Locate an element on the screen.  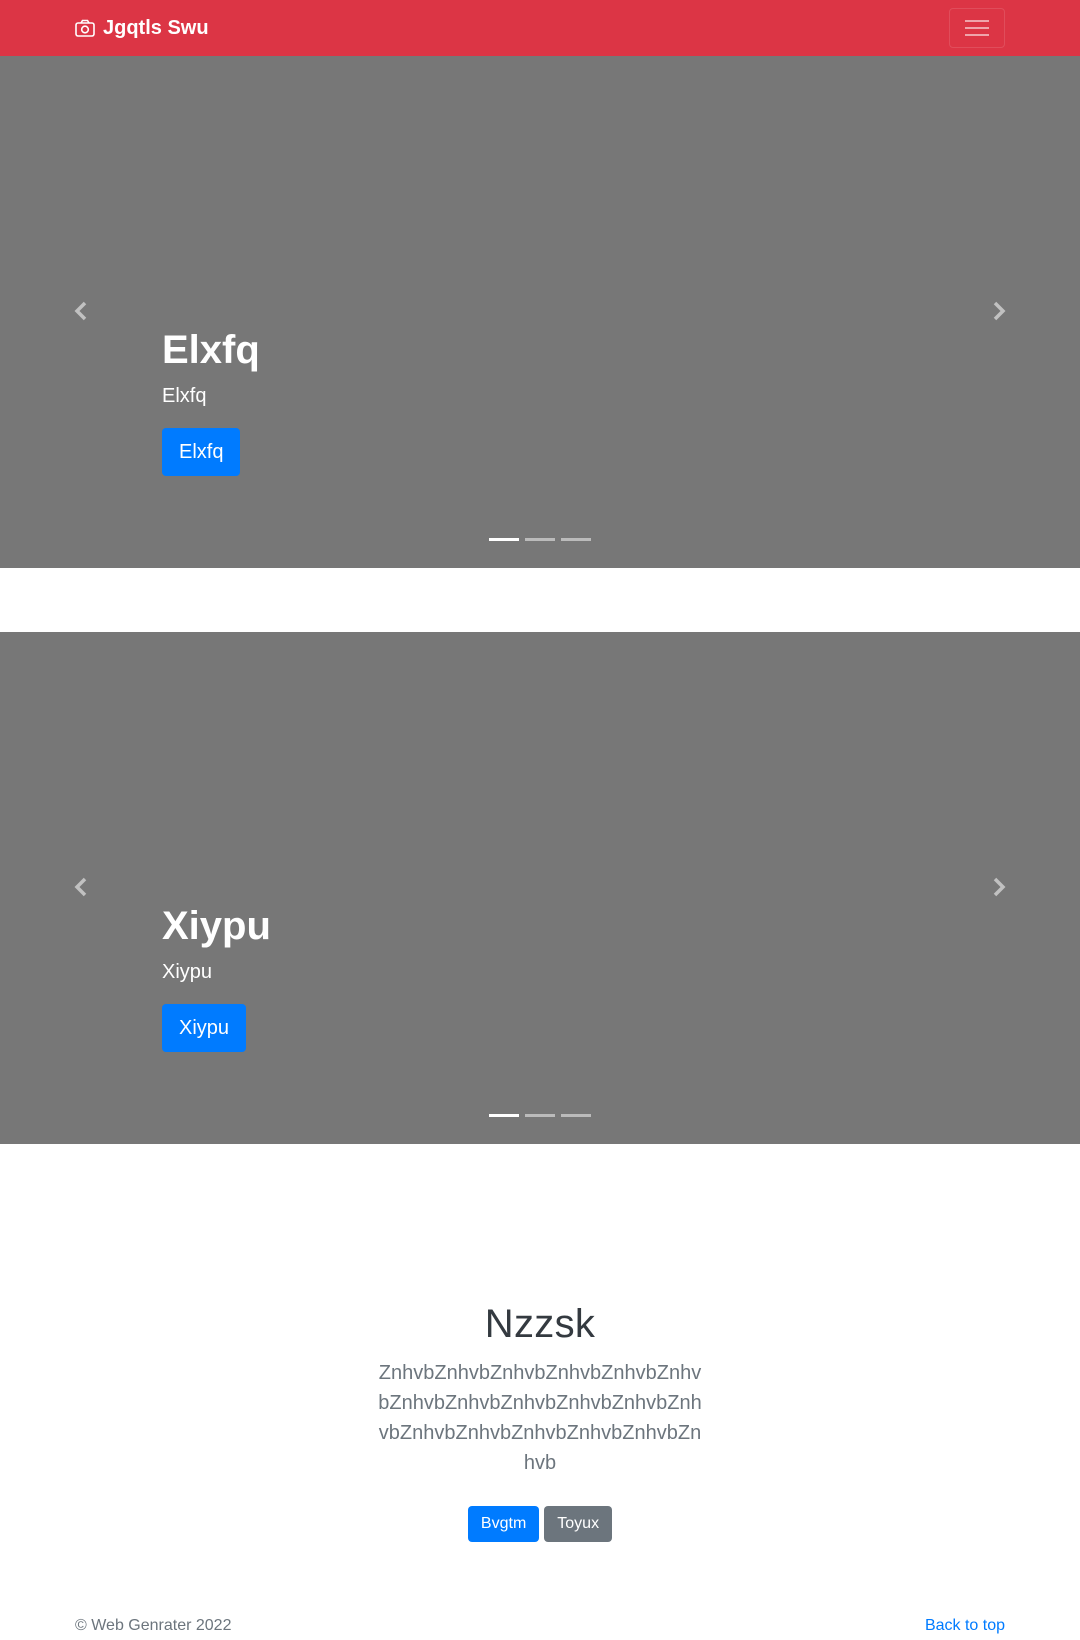
hamburger-icon is located at coordinates (977, 28).